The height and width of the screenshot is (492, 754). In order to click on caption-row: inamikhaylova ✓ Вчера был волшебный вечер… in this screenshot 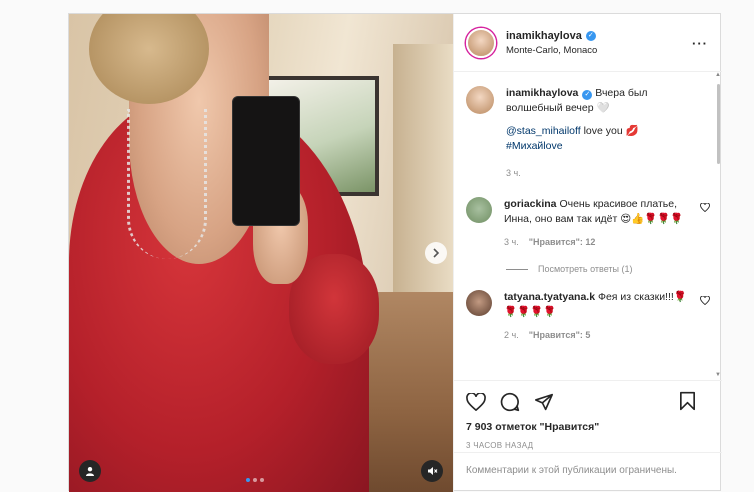, I will do `click(582, 133)`.